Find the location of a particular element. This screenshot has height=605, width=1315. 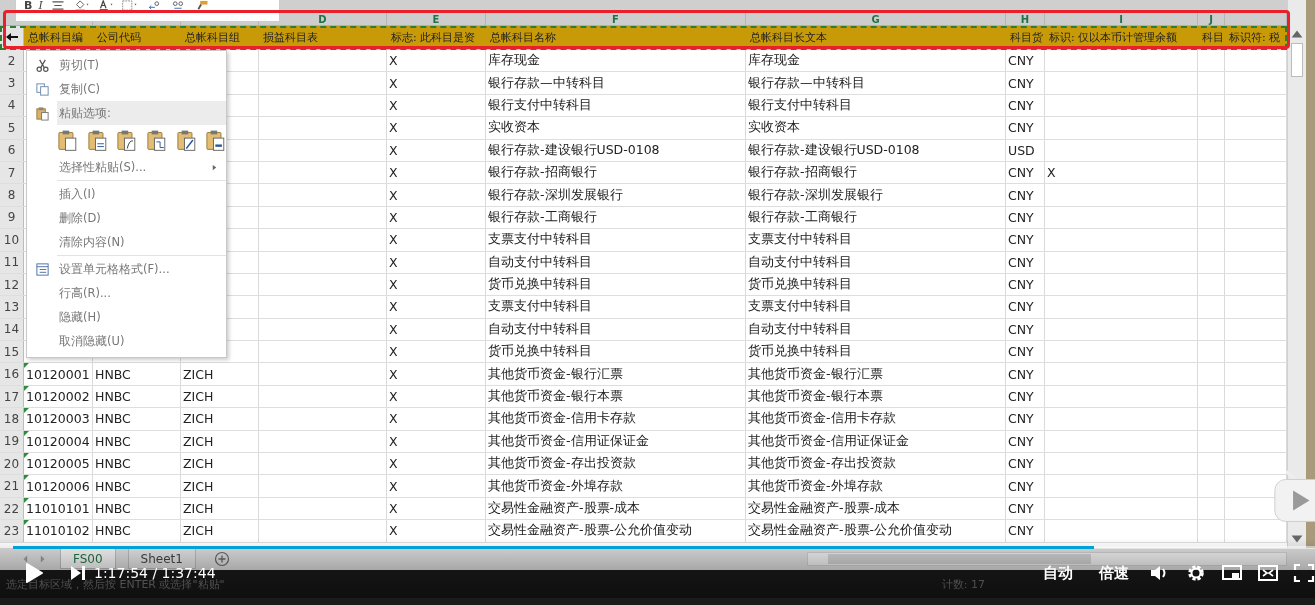

row-number: 8 is located at coordinates (12, 195).